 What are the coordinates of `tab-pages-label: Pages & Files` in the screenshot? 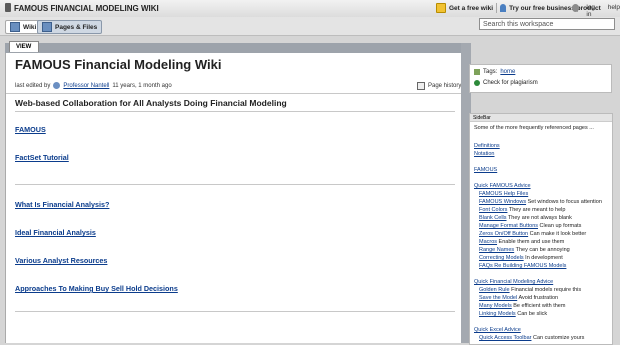 It's located at (76, 27).